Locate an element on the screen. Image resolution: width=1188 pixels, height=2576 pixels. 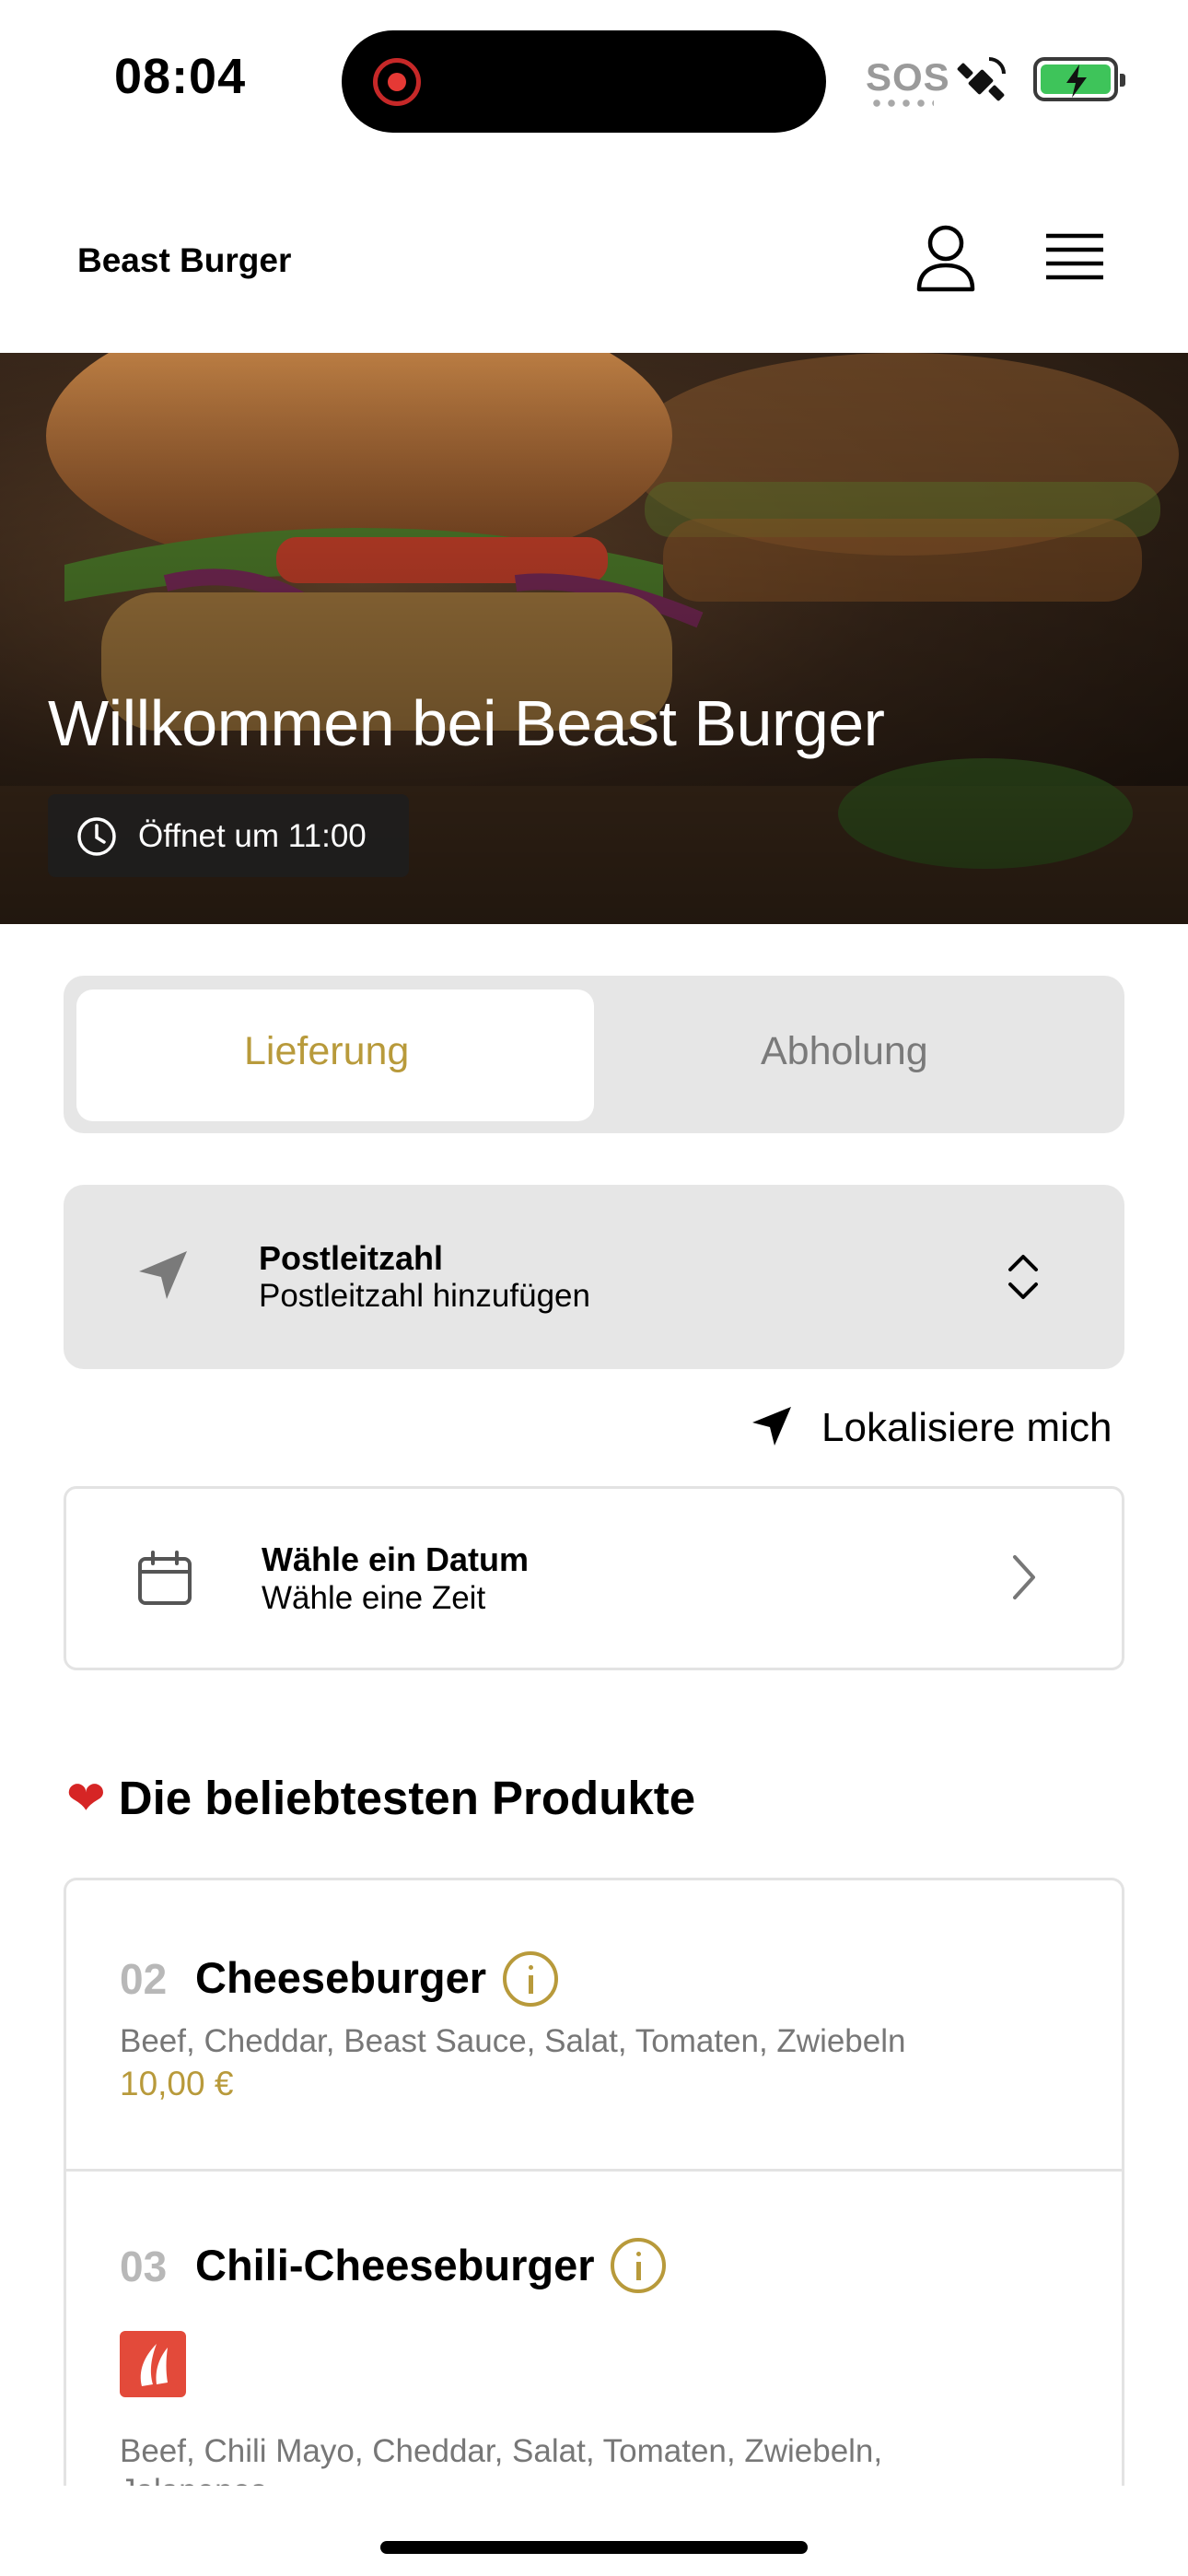
opening-hours-text: Öffnet um 11:00 is located at coordinates (253, 836).